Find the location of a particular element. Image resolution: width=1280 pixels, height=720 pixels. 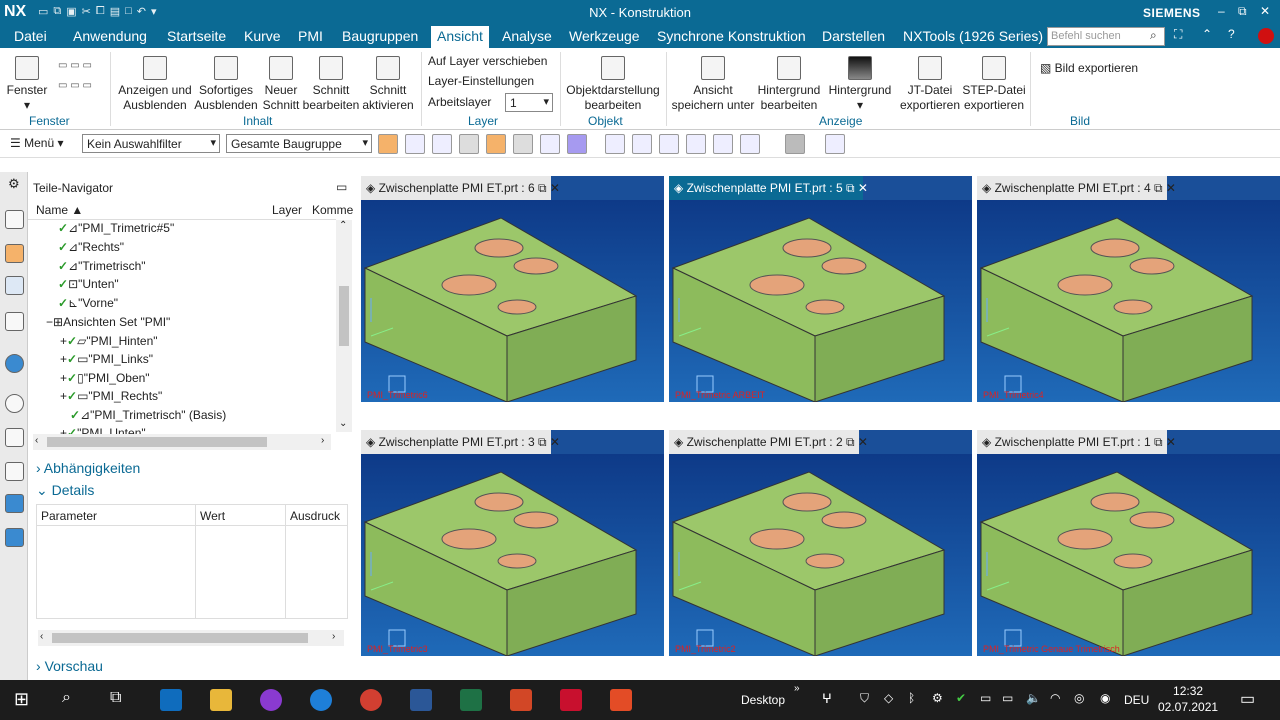

dropbox-icon: ◇ is located at coordinates (888, 698).